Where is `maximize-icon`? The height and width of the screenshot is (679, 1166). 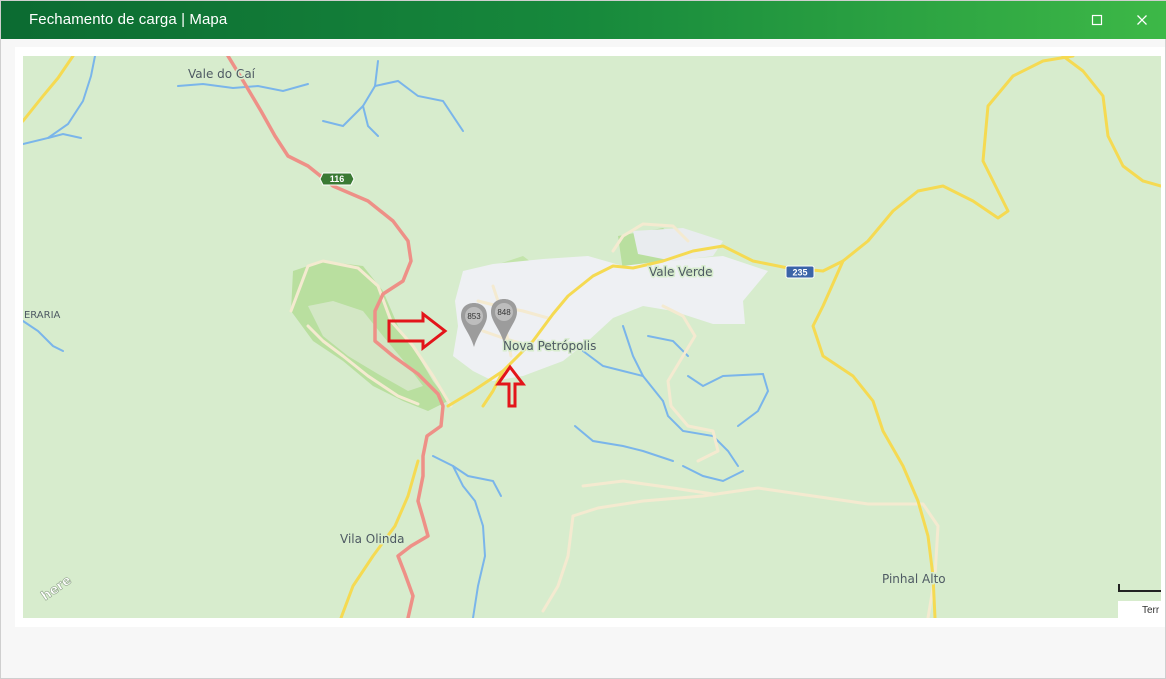 maximize-icon is located at coordinates (1097, 20).